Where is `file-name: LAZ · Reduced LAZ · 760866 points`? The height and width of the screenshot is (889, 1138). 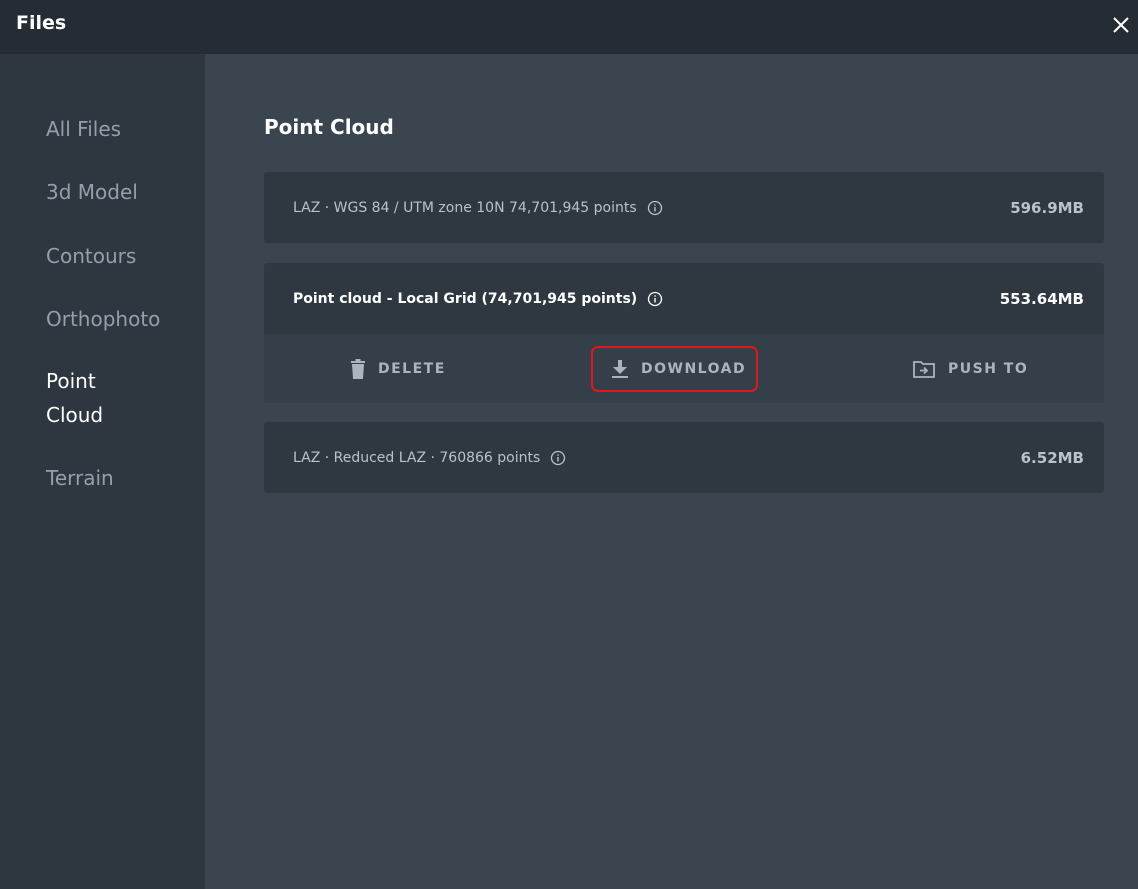 file-name: LAZ · Reduced LAZ · 760866 points is located at coordinates (417, 457).